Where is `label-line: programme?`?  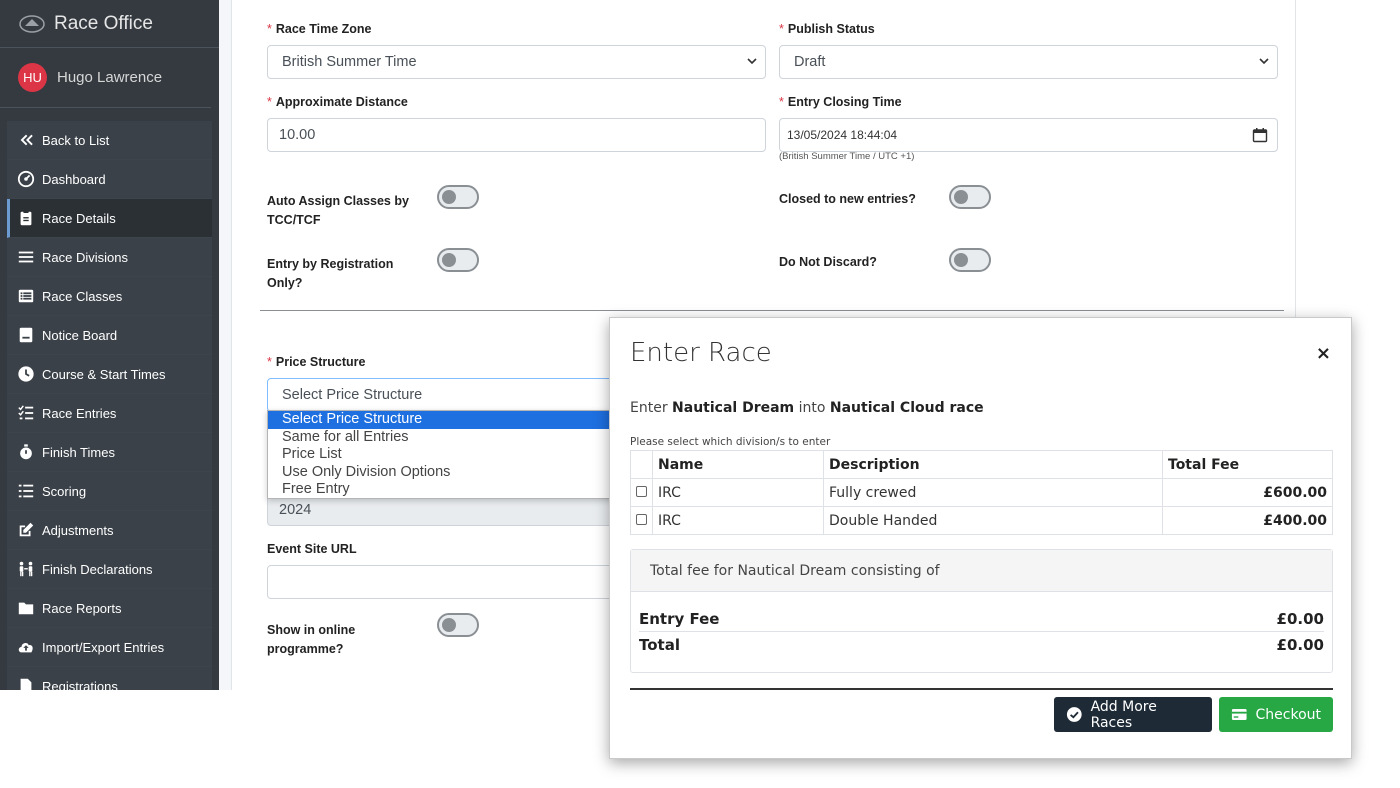 label-line: programme? is located at coordinates (305, 649).